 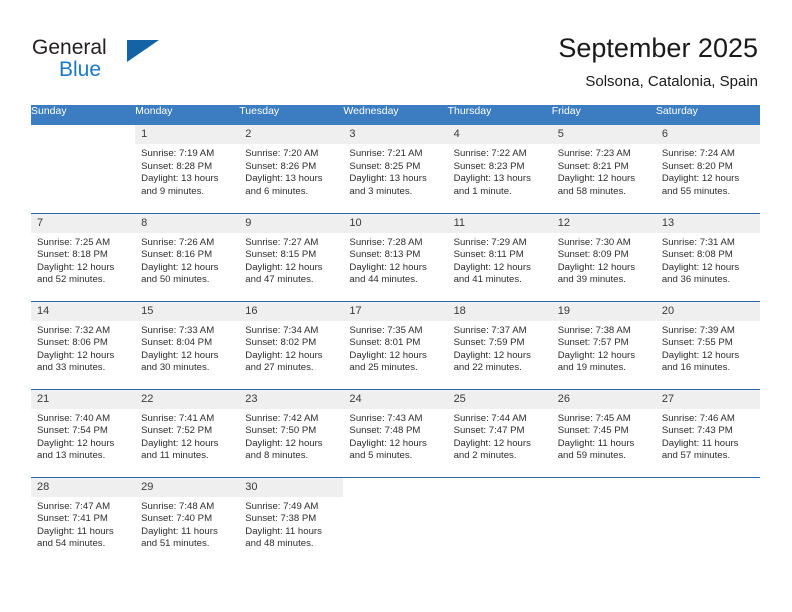 I want to click on day-number: 8, so click(x=187, y=223).